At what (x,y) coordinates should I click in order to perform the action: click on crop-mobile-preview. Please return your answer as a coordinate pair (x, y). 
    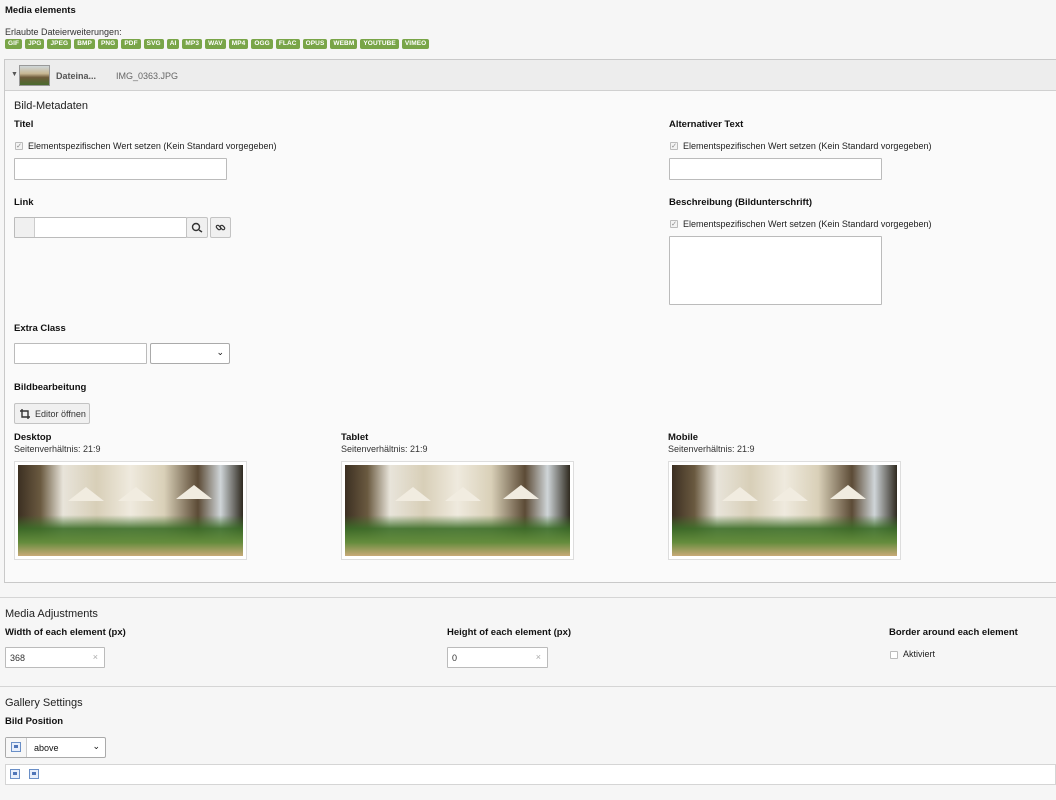
    Looking at the image, I should click on (784, 510).